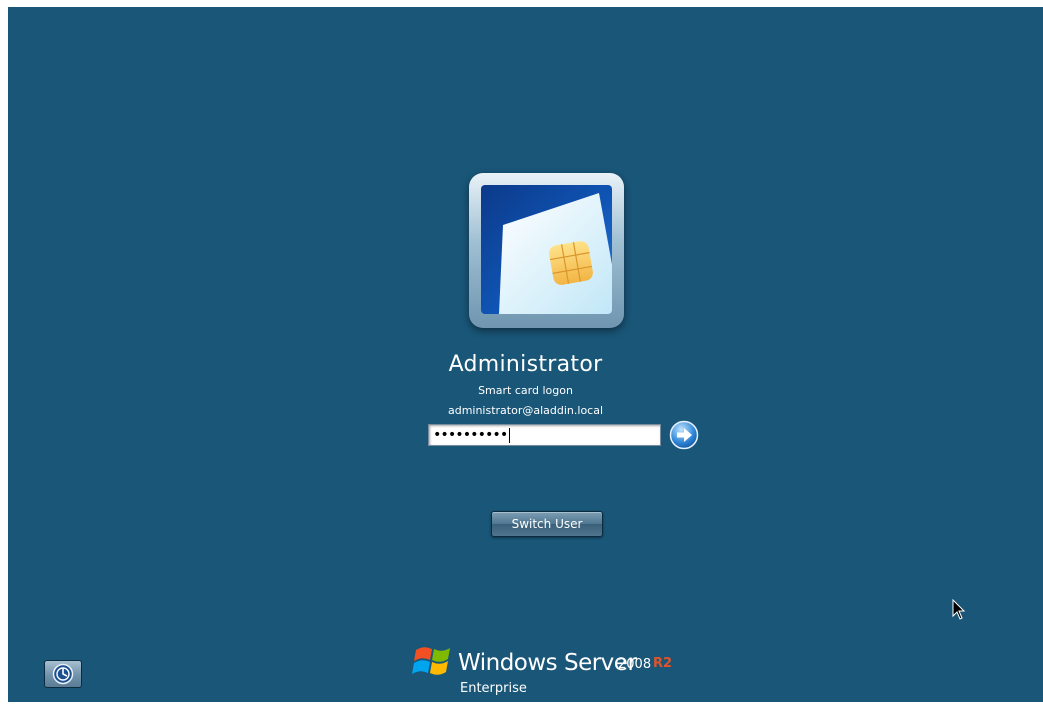  I want to click on account-name: administrator@aladdin.local, so click(525, 410).